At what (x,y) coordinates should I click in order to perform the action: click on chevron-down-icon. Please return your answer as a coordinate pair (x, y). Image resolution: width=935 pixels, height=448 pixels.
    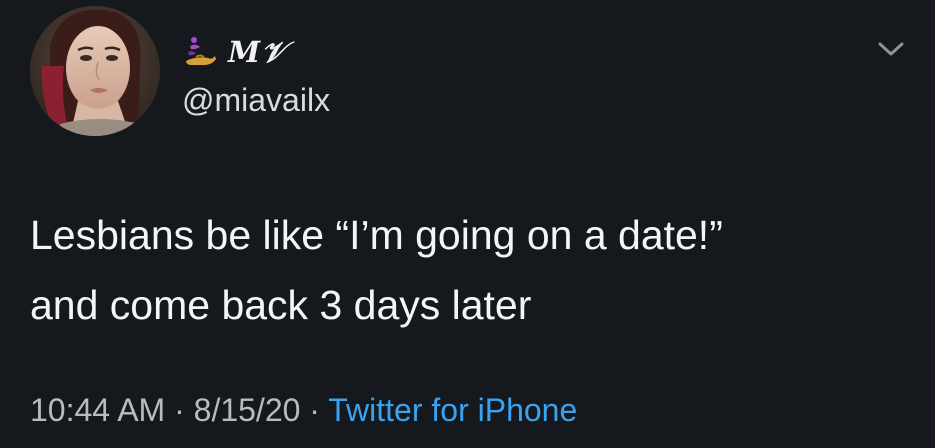
    Looking at the image, I should click on (891, 49).